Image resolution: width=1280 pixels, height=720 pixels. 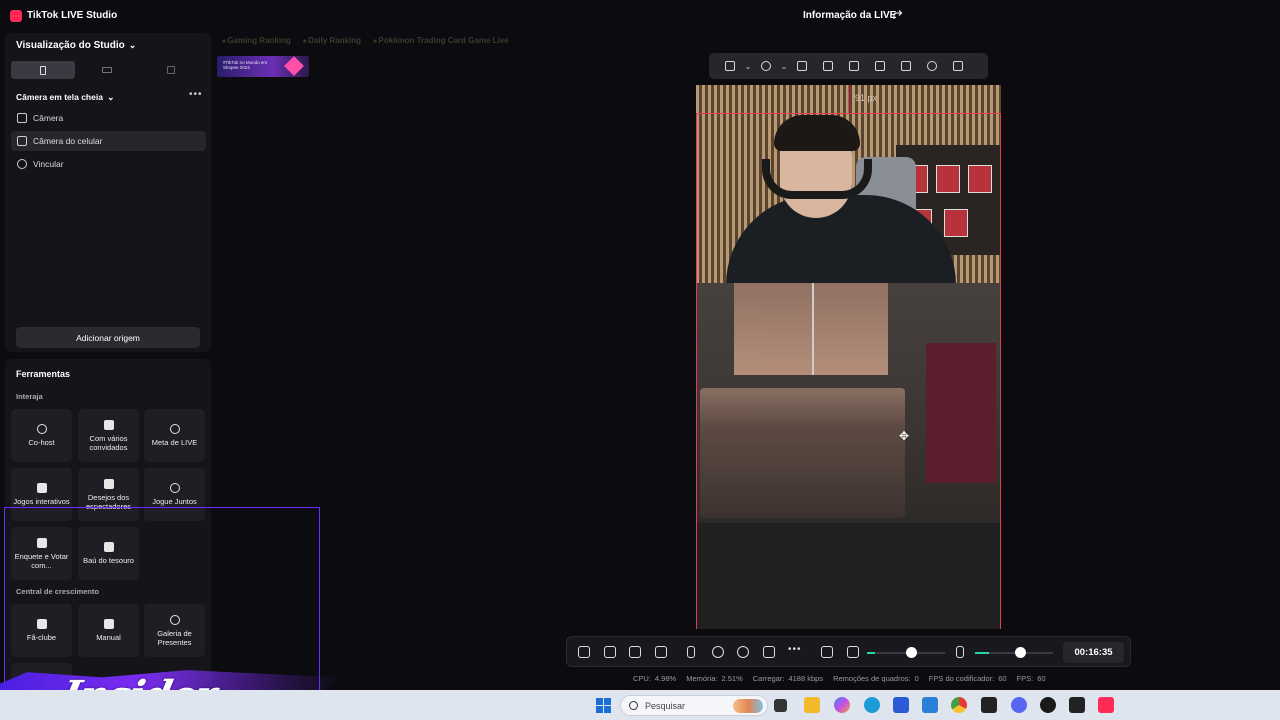 I want to click on volume-level, so click(x=871, y=653).